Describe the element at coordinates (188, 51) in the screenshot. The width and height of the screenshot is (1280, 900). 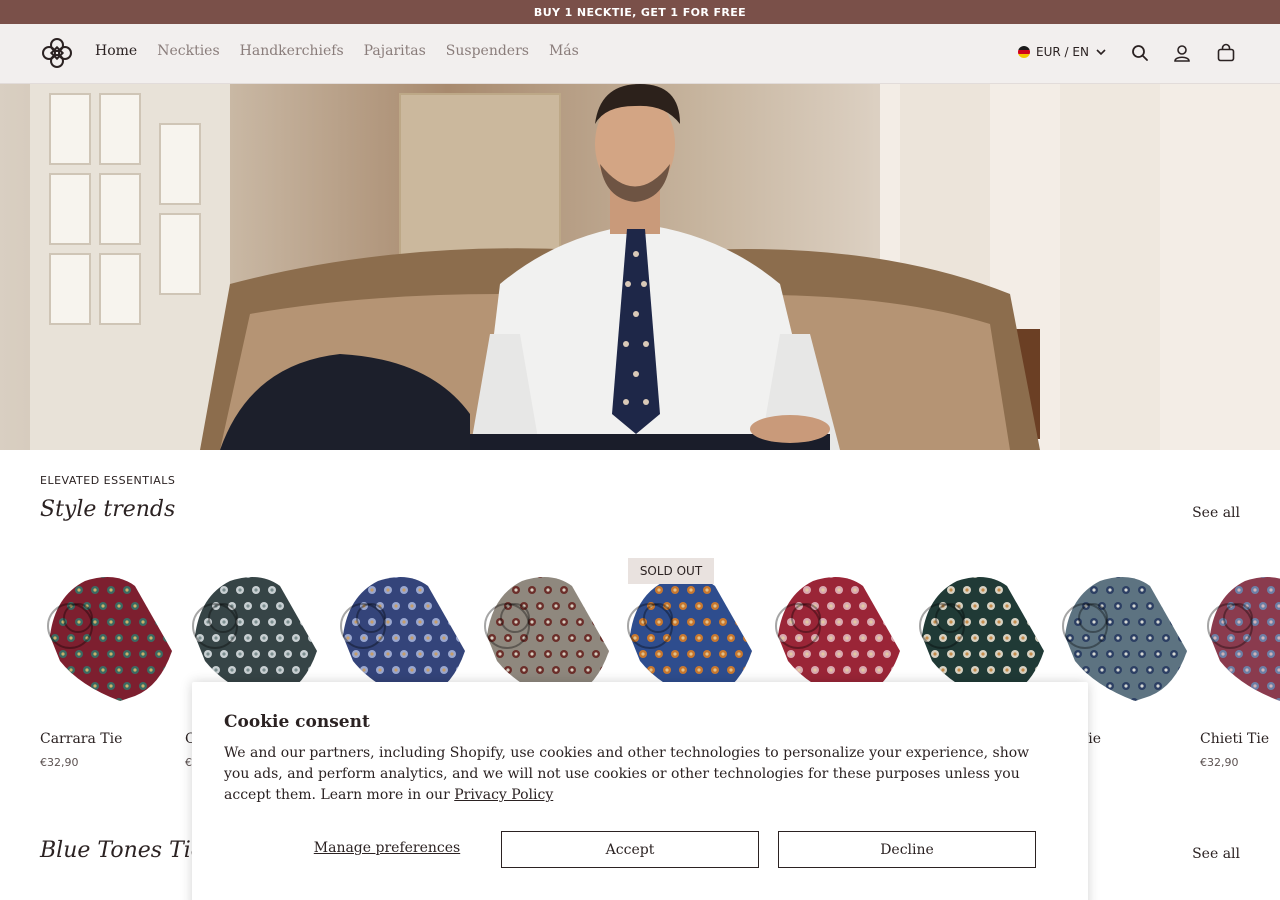
I see `nav-item-neckties: Neckties` at that location.